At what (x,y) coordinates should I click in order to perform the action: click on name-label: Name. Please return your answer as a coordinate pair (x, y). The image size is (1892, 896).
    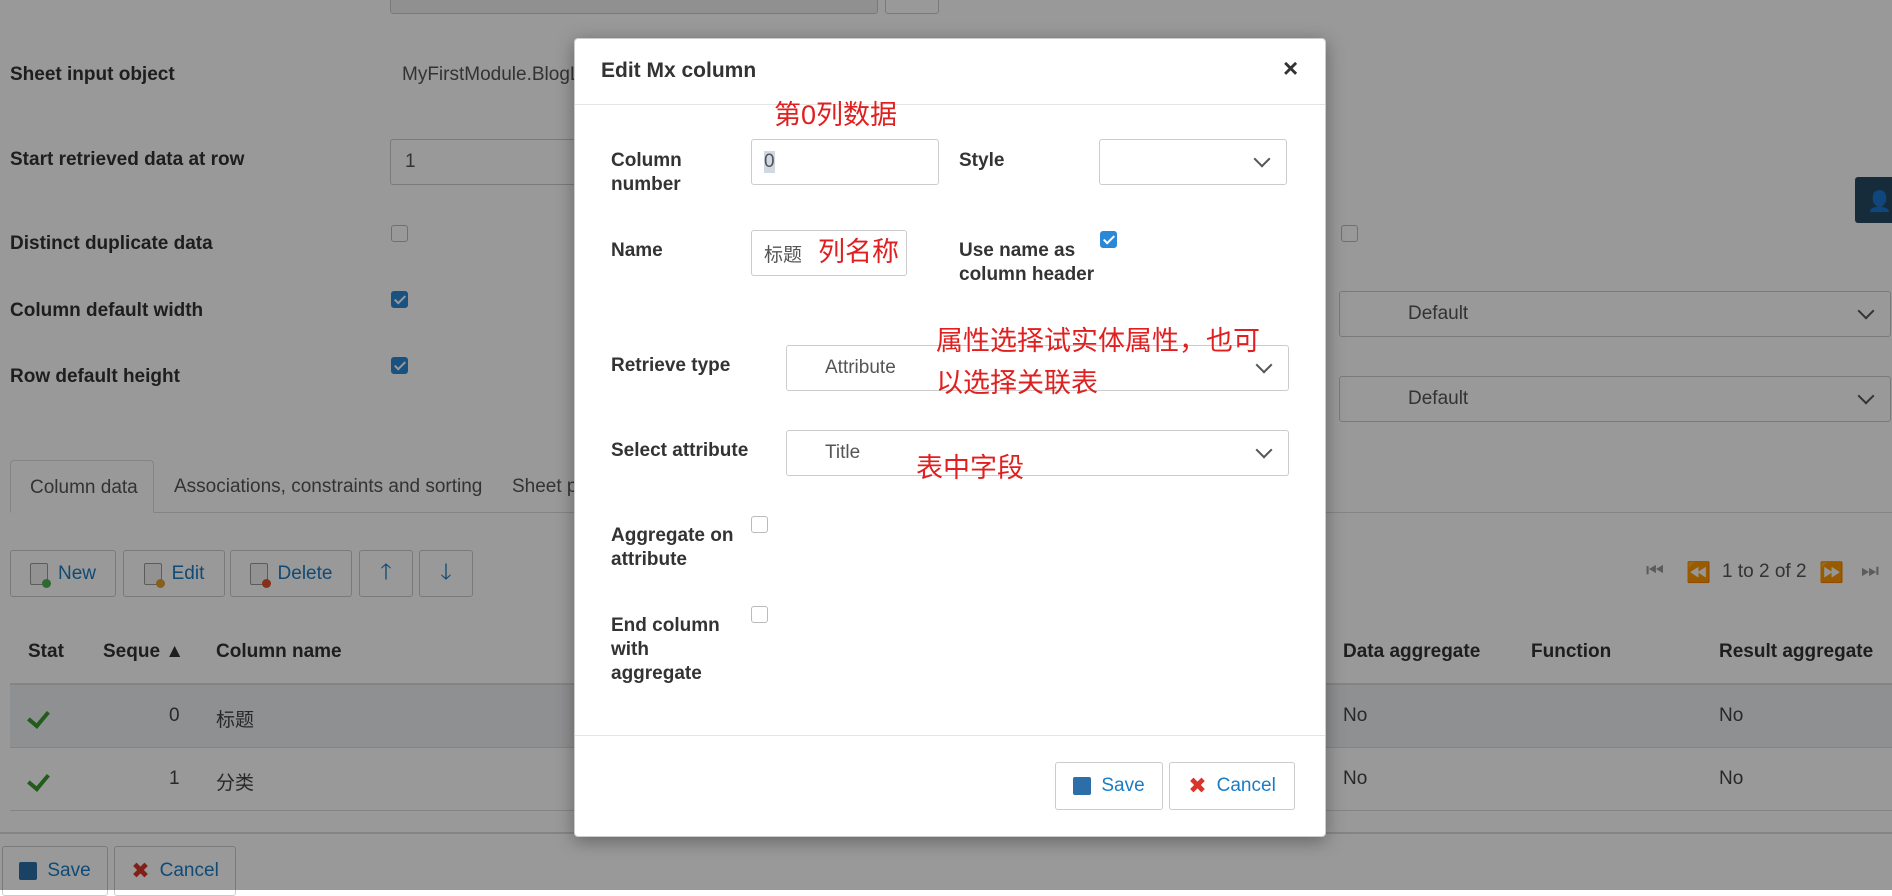
    Looking at the image, I should click on (637, 250).